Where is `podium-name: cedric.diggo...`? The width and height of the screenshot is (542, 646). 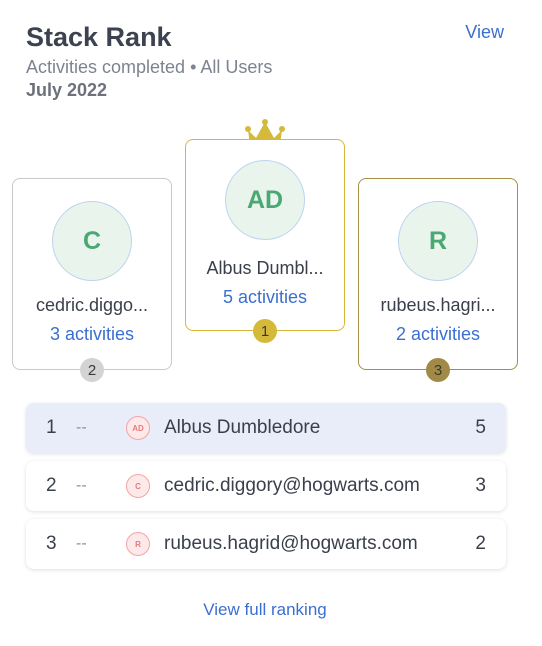
podium-name: cedric.diggo... is located at coordinates (92, 305).